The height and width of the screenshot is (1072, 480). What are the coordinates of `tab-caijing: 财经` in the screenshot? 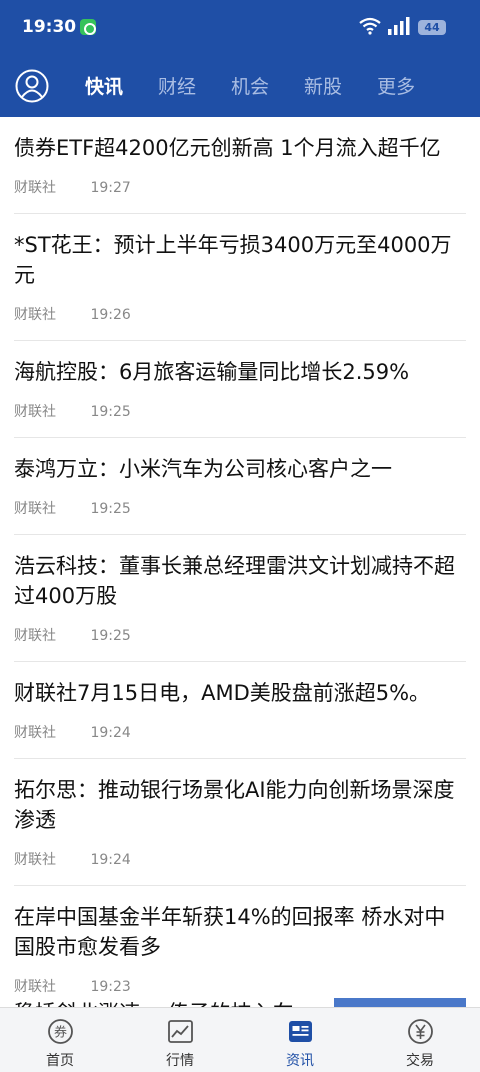 It's located at (177, 87).